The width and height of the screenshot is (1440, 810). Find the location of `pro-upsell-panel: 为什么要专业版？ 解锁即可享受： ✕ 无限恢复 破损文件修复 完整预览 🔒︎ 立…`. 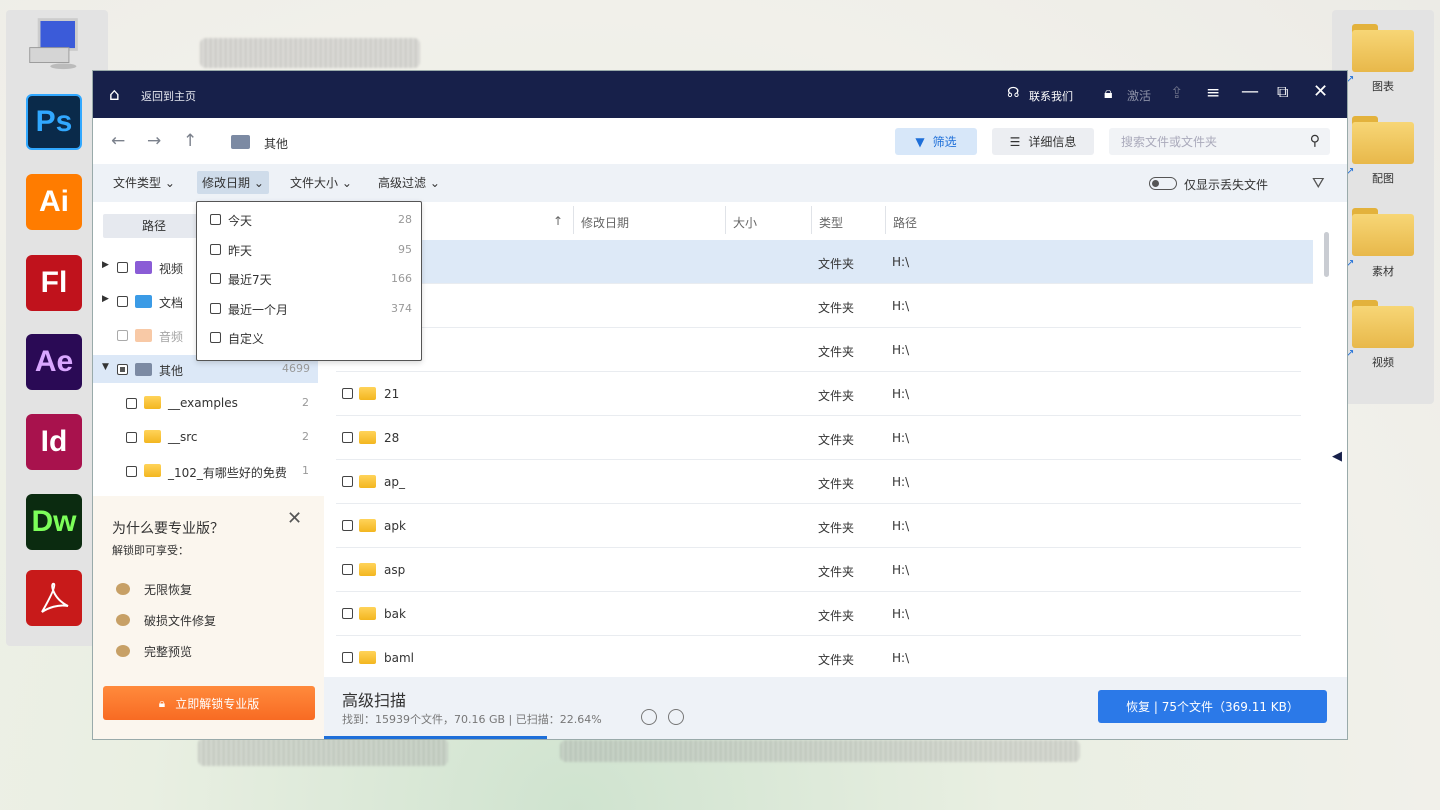

pro-upsell-panel: 为什么要专业版？ 解锁即可享受： ✕ 无限恢复 破损文件修复 完整预览 🔒︎ 立… is located at coordinates (208, 617).